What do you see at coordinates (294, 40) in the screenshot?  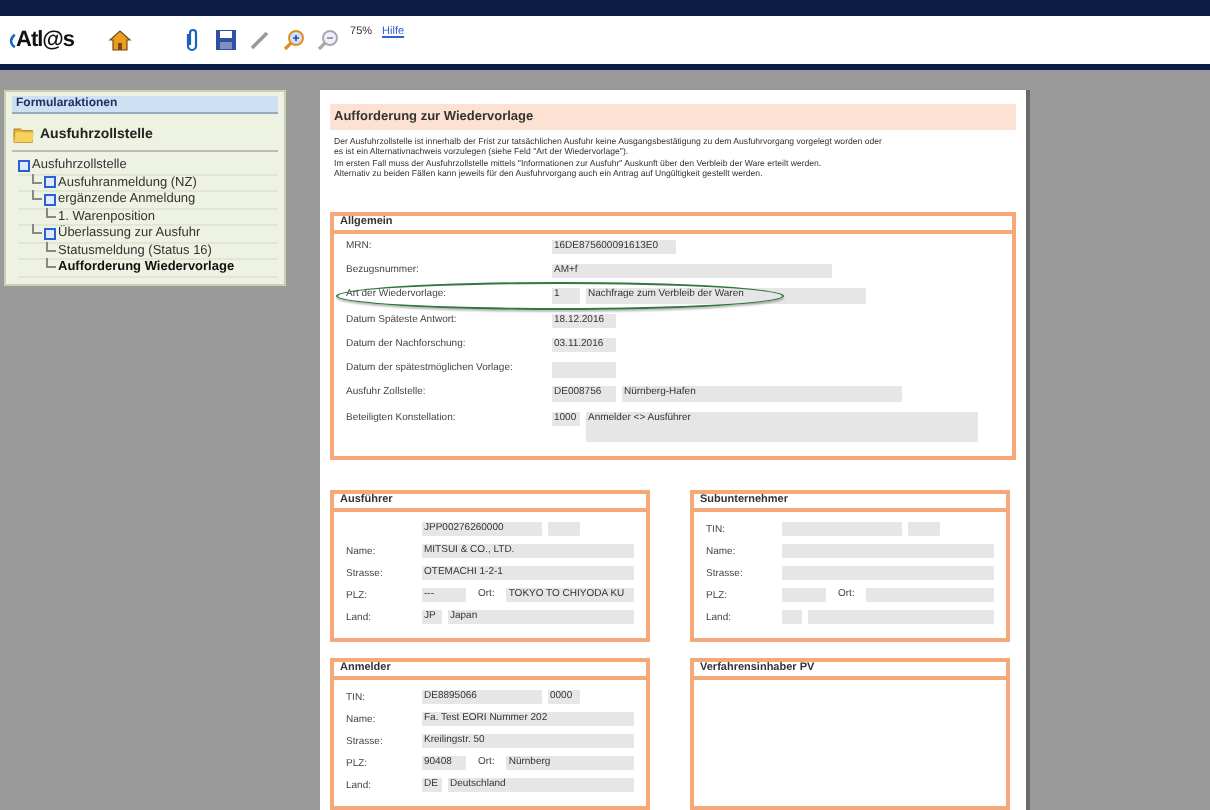 I see `zoom-in-icon` at bounding box center [294, 40].